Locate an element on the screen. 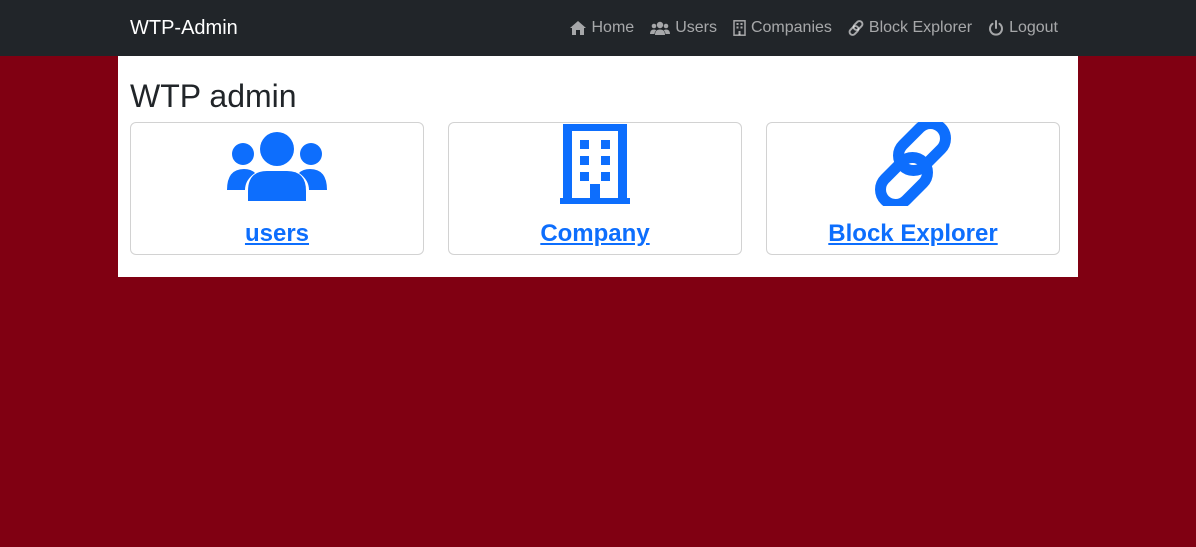 This screenshot has height=547, width=1196. nav-item-label: Home is located at coordinates (613, 27).